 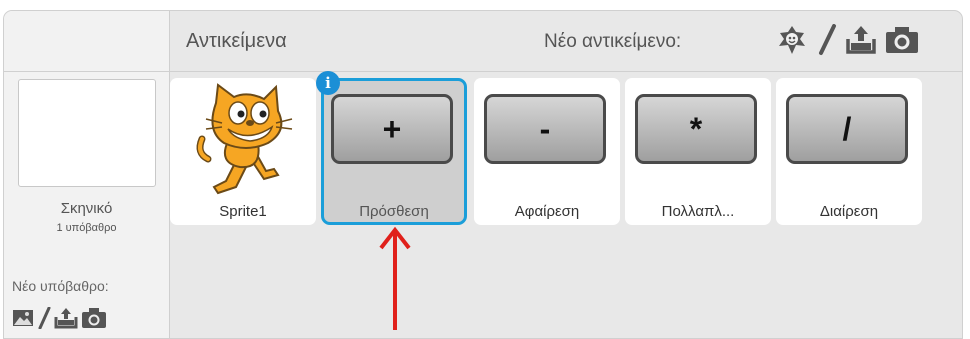 I want to click on sprite-library-icon, so click(x=792, y=42).